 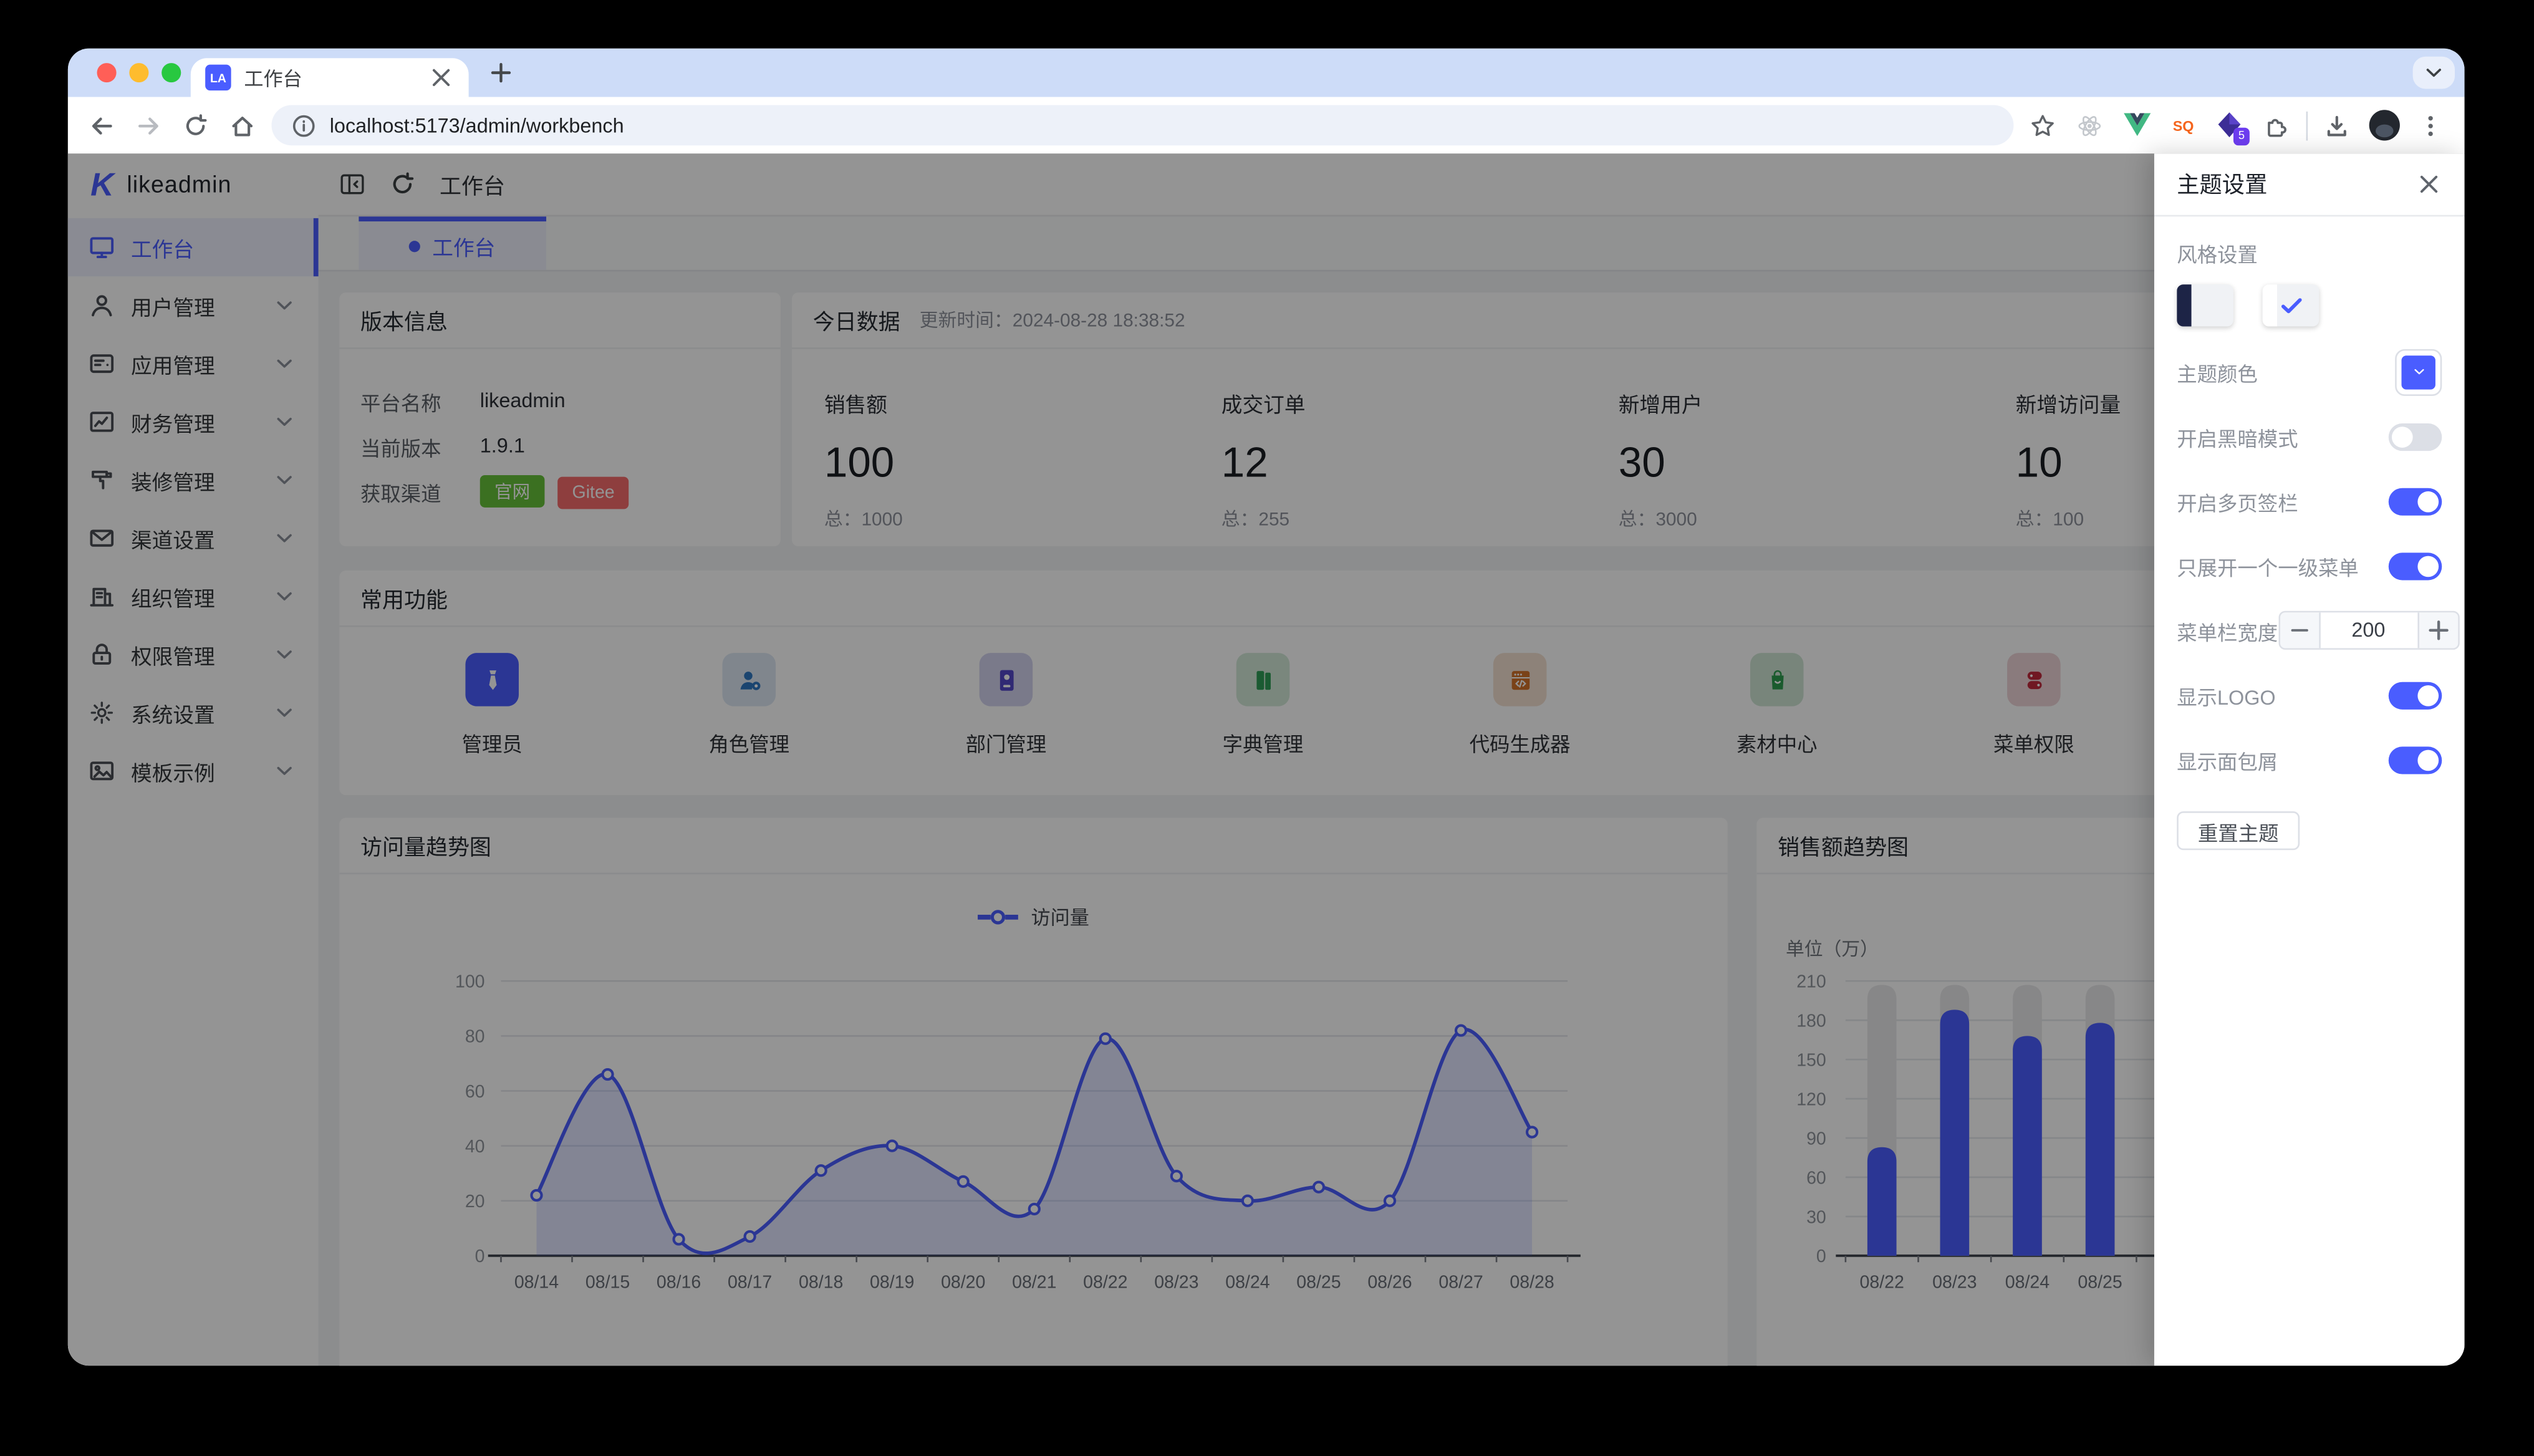 What do you see at coordinates (441, 78) in the screenshot?
I see `close-tab-icon` at bounding box center [441, 78].